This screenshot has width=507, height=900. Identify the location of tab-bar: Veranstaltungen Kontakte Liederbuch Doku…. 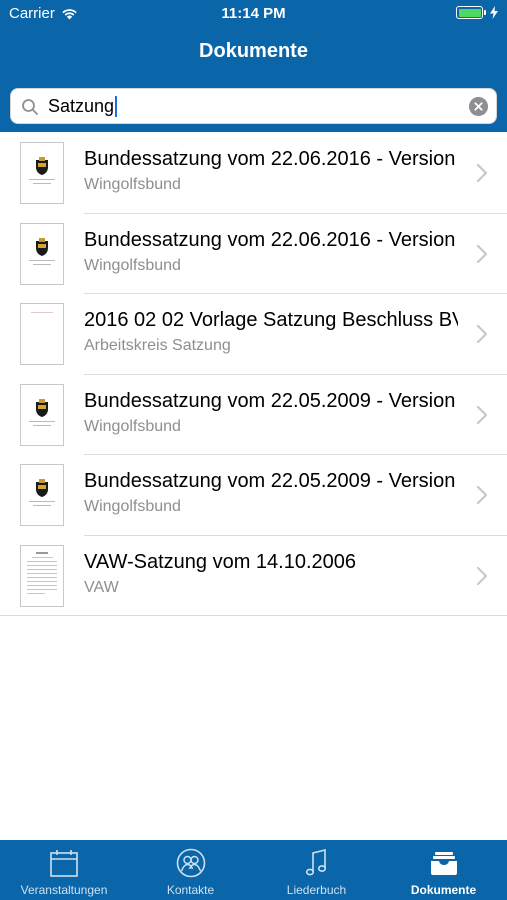
(253, 870).